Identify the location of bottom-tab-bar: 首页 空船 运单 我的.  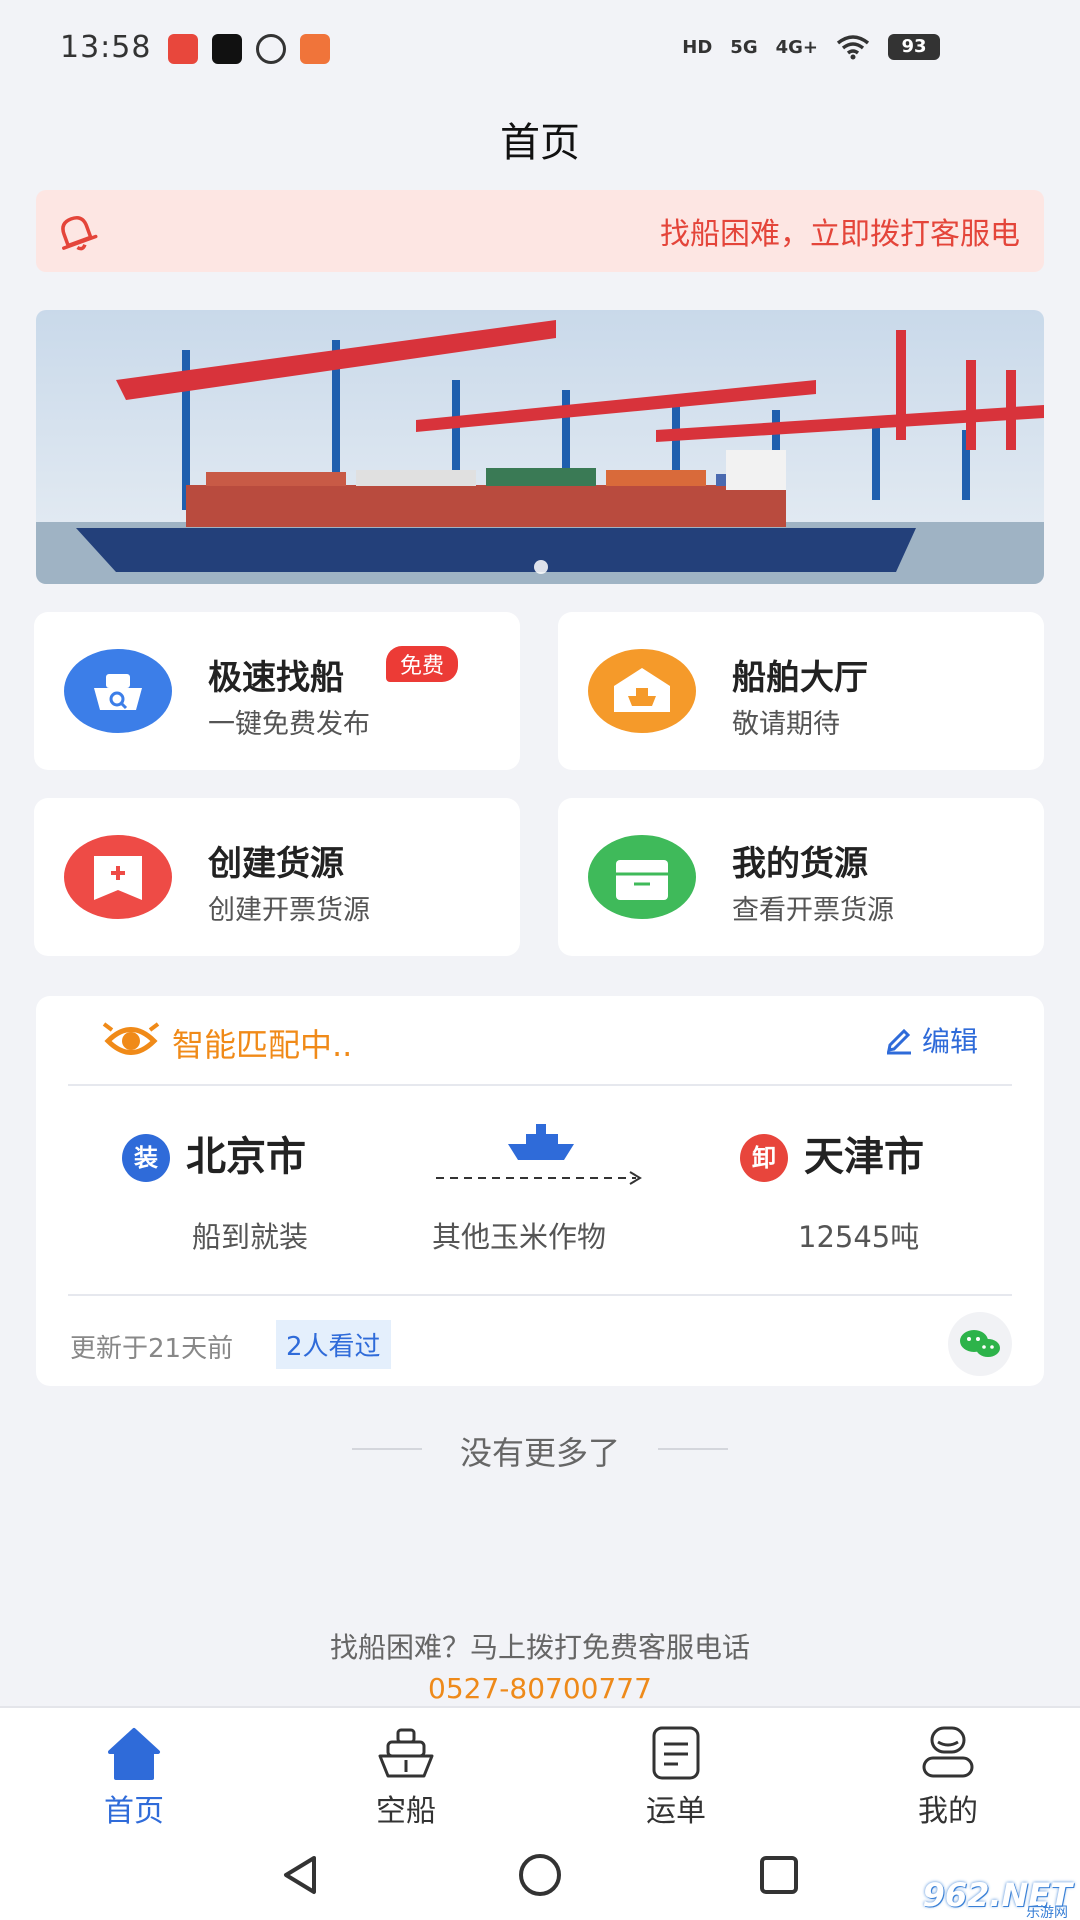
(540, 1771).